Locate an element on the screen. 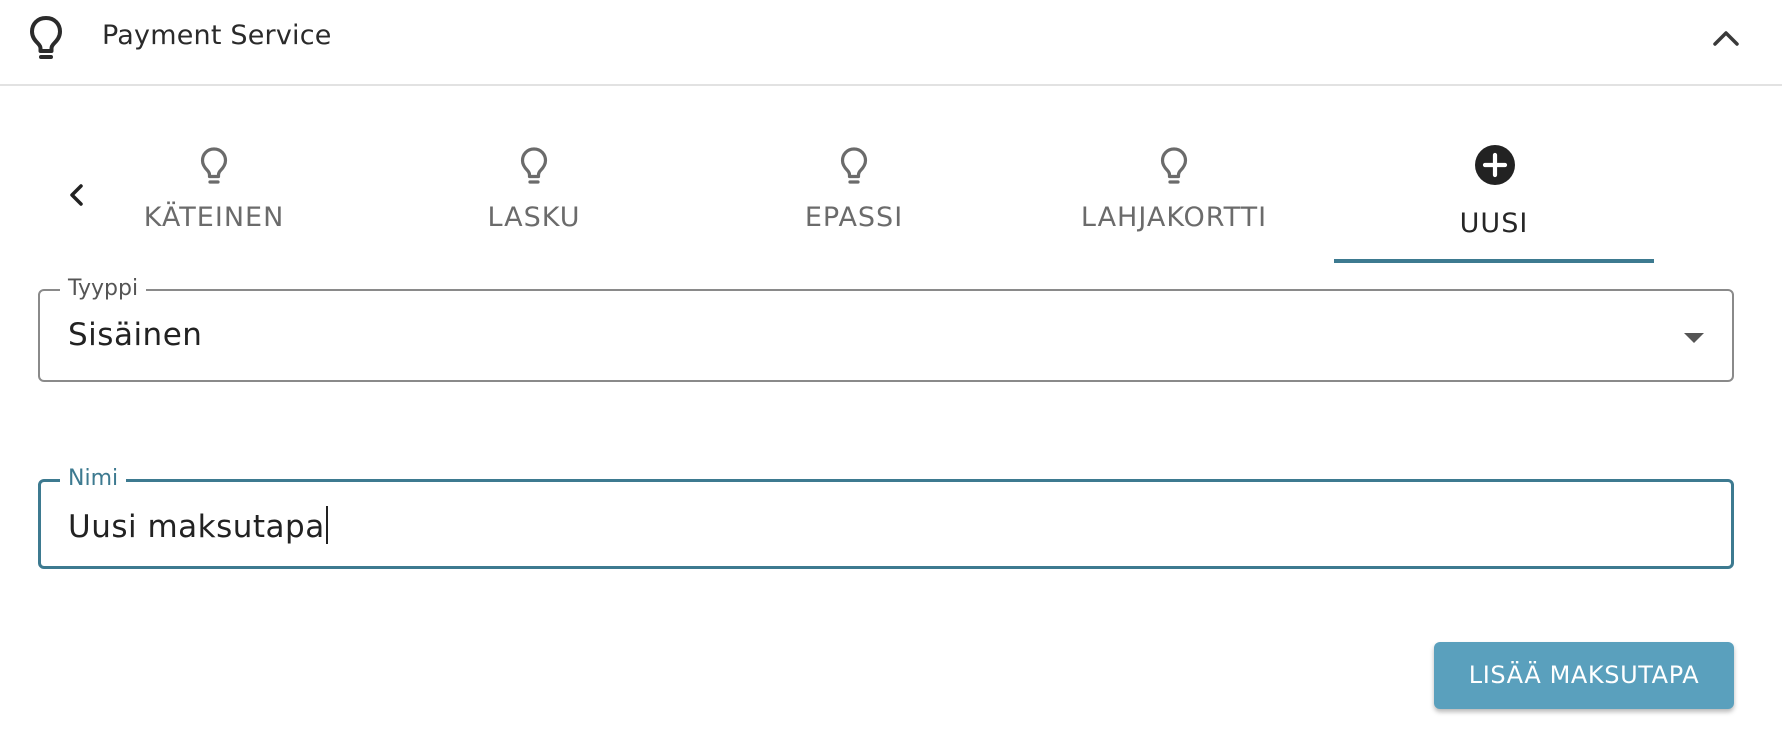 This screenshot has width=1782, height=734. tab-label: KÄTEINEN is located at coordinates (214, 217).